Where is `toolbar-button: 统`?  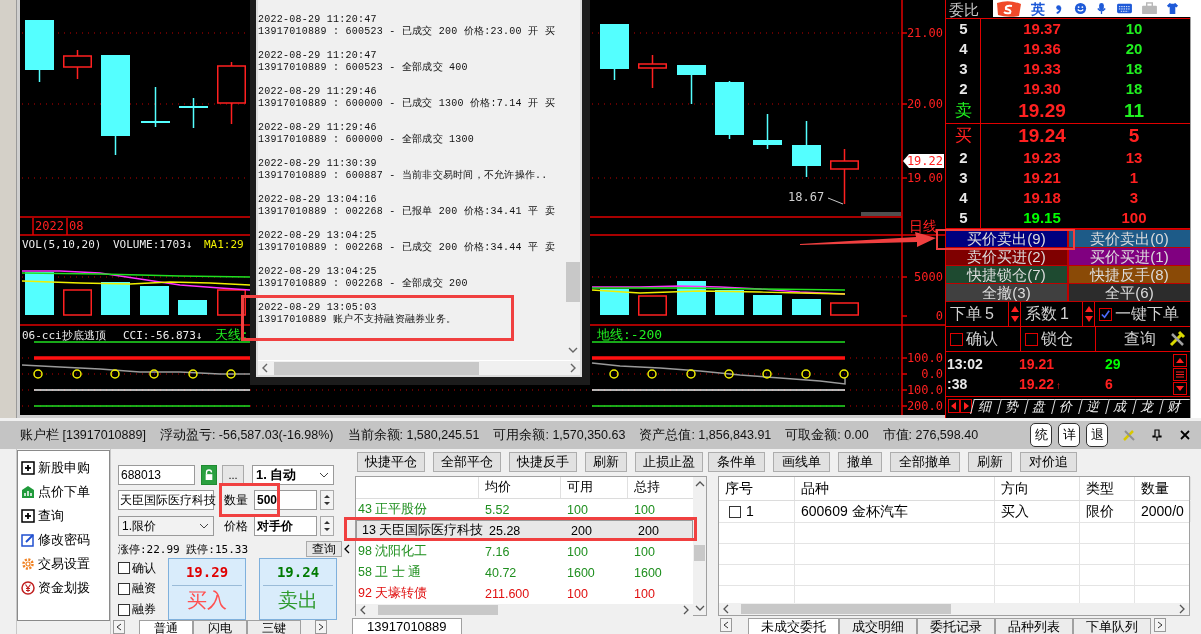
toolbar-button: 统 is located at coordinates (1041, 435).